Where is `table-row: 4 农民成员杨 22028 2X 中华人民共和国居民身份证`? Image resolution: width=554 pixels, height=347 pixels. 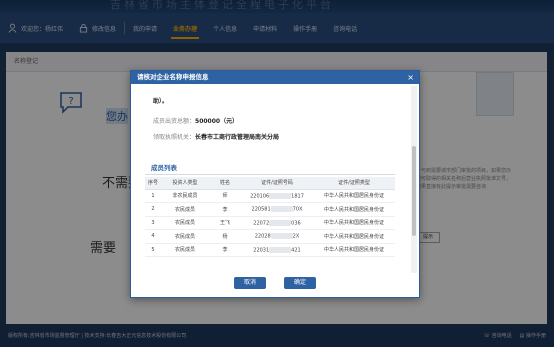 table-row: 4 农民成员杨 22028 2X 中华人民共和国居民身份证 is located at coordinates (270, 236).